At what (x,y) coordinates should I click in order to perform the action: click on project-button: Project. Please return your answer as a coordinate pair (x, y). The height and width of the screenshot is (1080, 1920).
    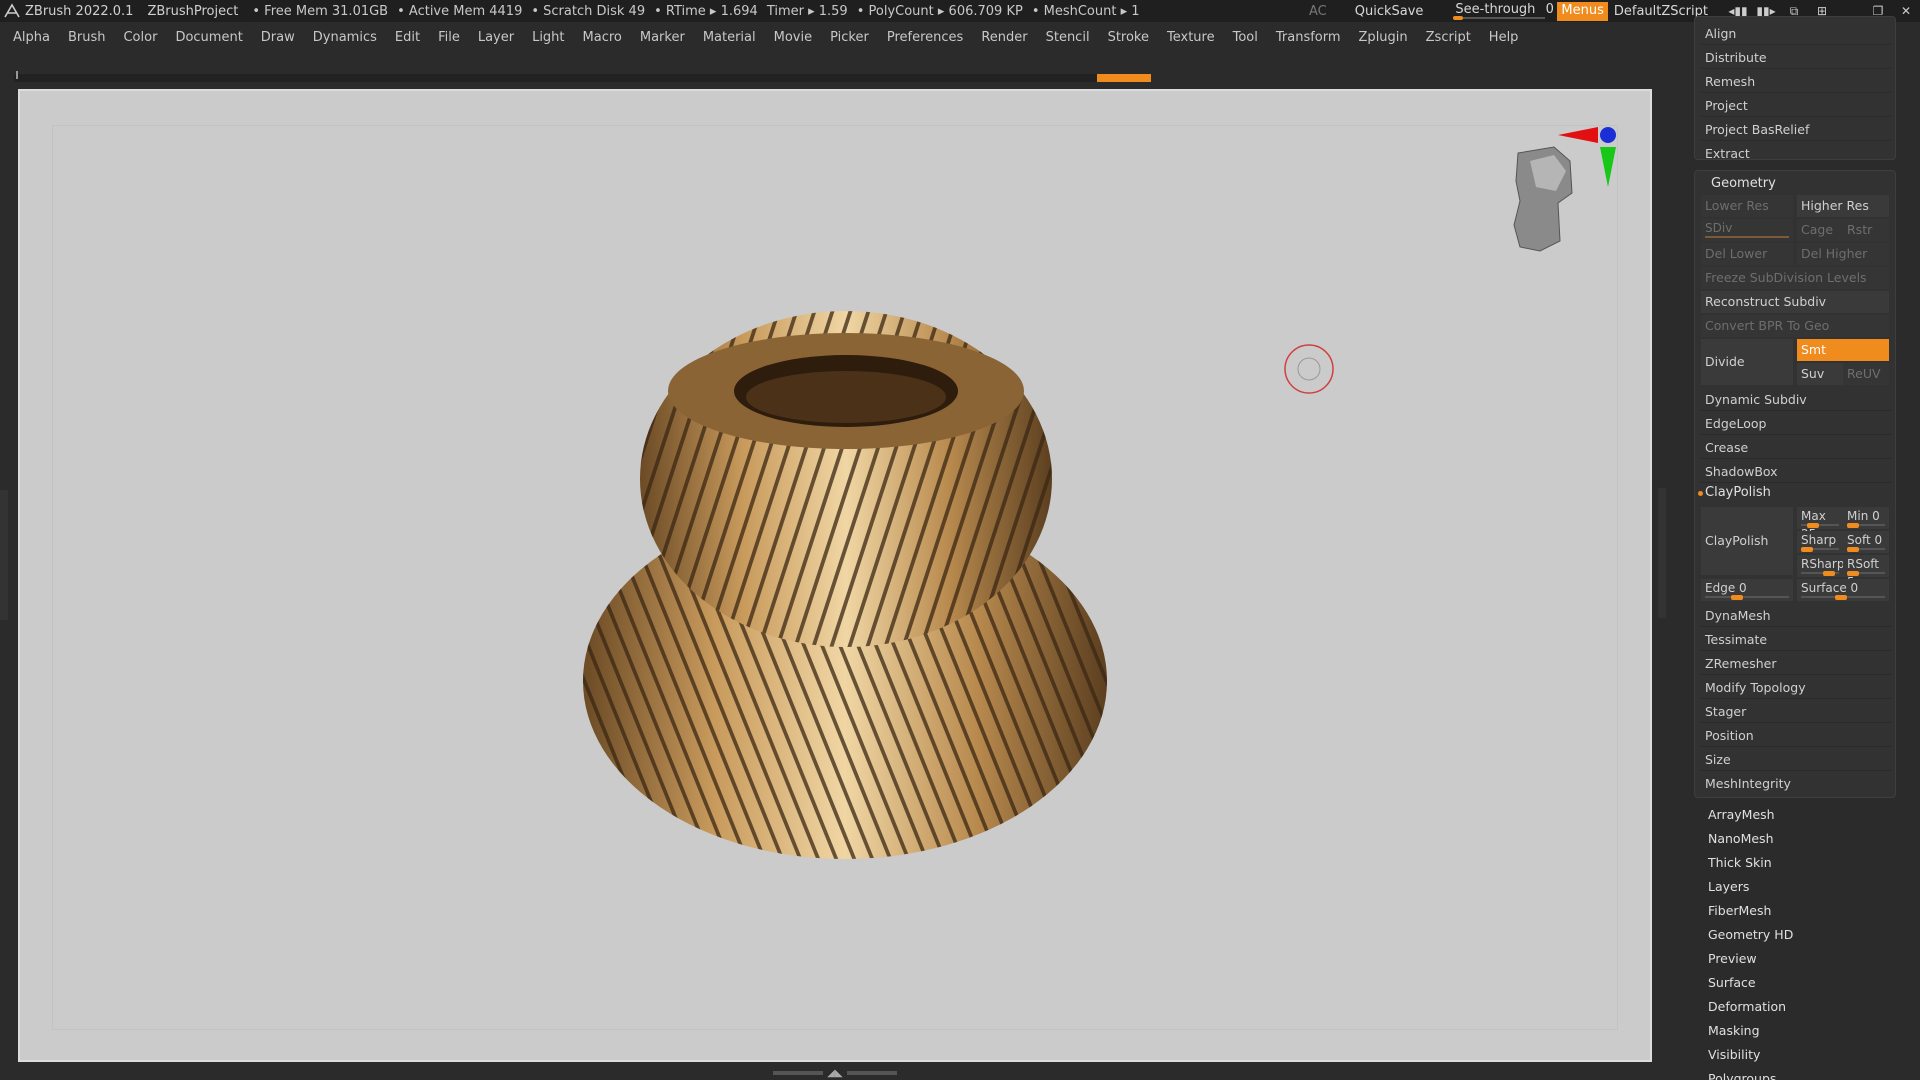
    Looking at the image, I should click on (1796, 106).